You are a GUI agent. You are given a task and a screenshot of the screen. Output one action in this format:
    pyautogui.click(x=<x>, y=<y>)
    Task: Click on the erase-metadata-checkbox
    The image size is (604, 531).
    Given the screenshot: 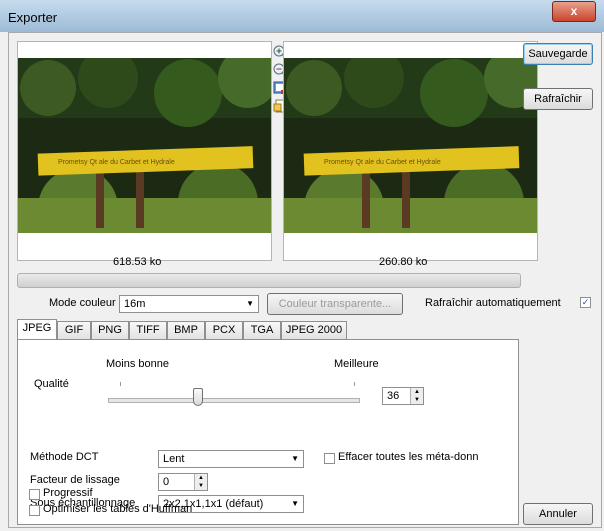 What is the action you would take?
    pyautogui.click(x=329, y=458)
    